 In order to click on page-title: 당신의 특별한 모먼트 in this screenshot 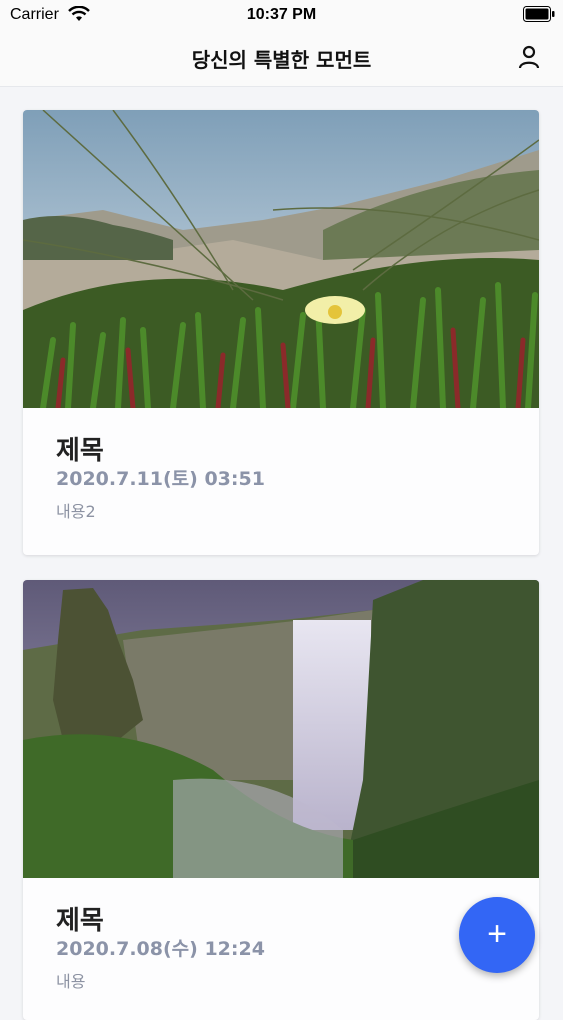, I will do `click(281, 60)`.